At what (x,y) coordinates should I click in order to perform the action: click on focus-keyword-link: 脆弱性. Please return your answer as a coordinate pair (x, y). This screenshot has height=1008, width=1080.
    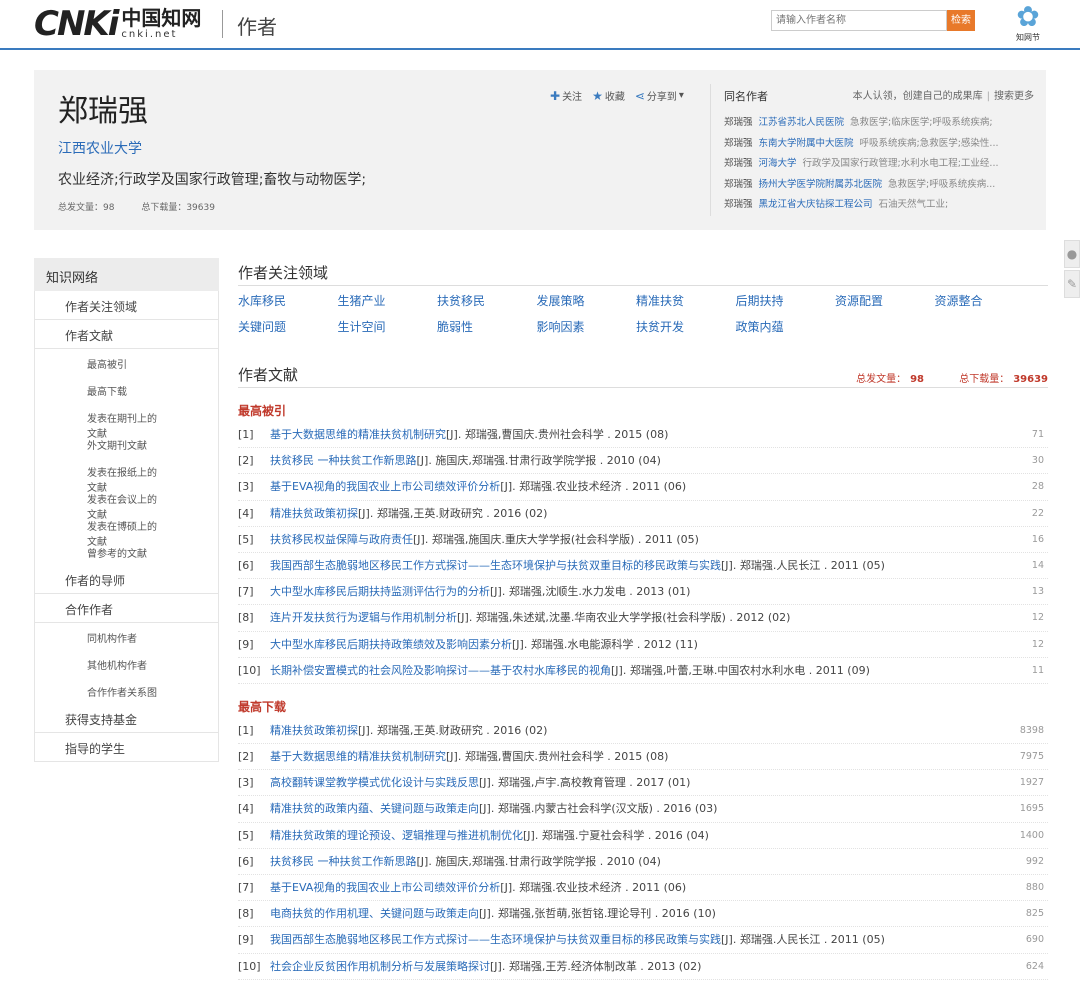
    Looking at the image, I should click on (487, 329).